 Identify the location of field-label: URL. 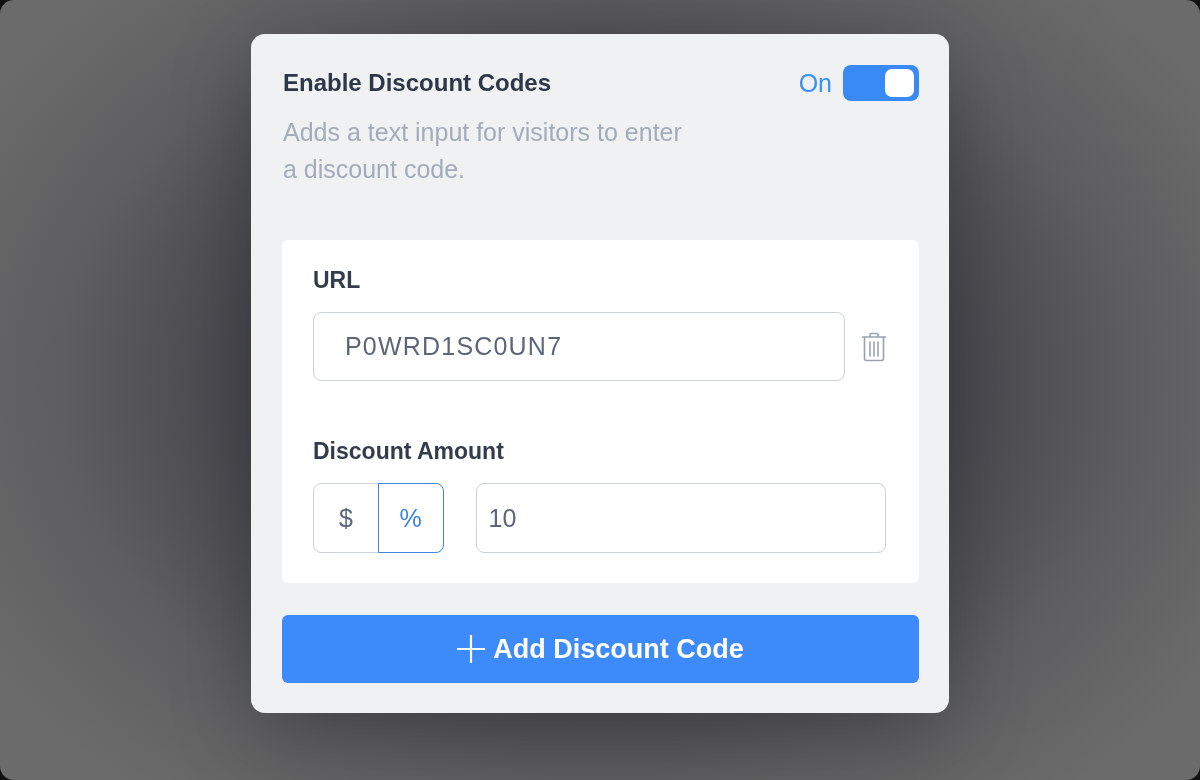
(337, 280).